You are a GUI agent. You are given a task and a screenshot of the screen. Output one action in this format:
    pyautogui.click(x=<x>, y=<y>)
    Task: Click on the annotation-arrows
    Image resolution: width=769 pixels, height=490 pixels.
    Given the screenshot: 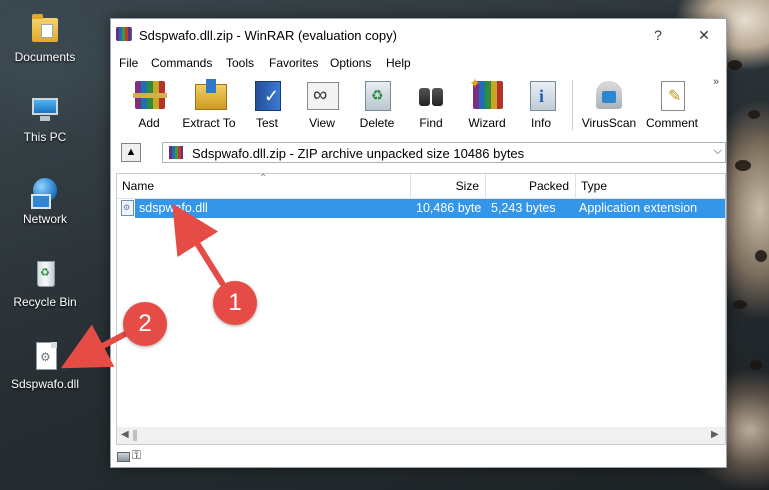 What is the action you would take?
    pyautogui.click(x=142, y=286)
    